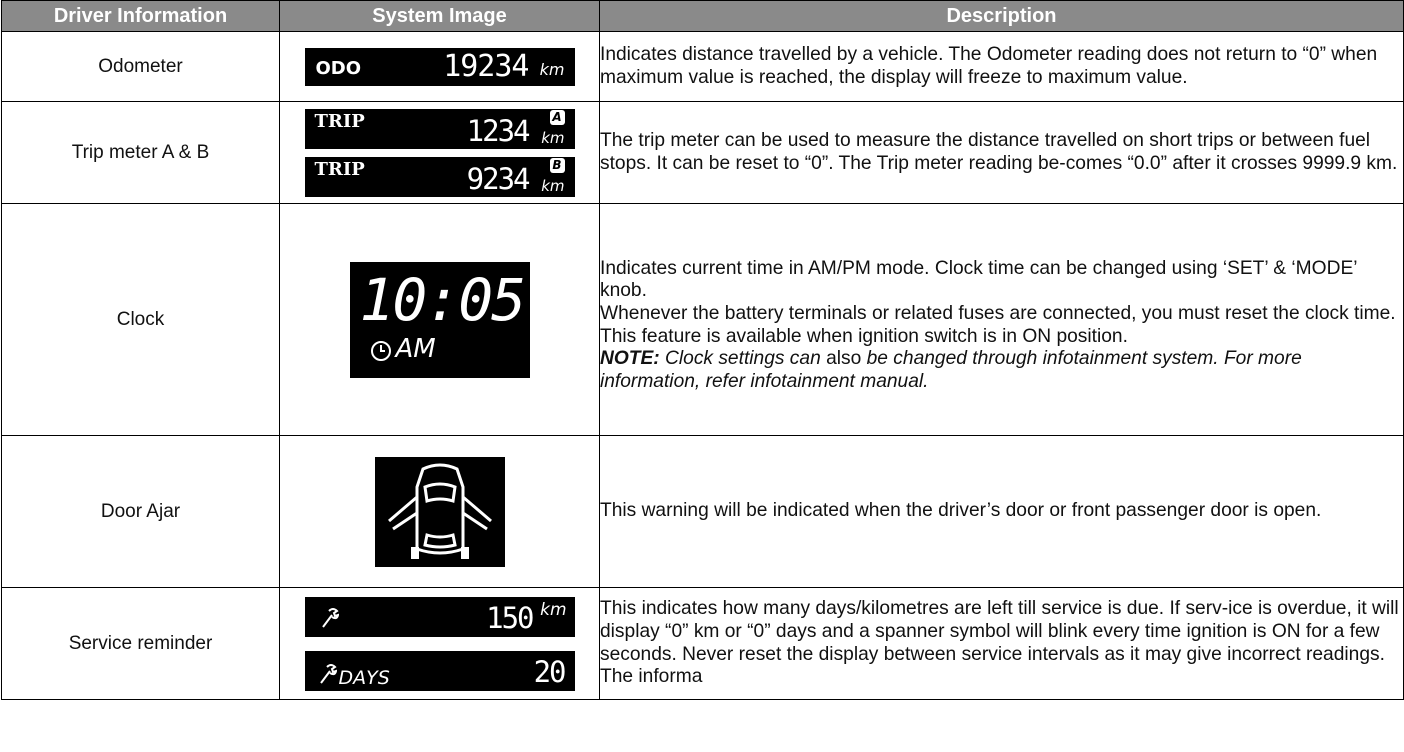 The image size is (1404, 752). Describe the element at coordinates (439, 176) in the screenshot. I see `trip-b-display: TRIP 9234 B km` at that location.